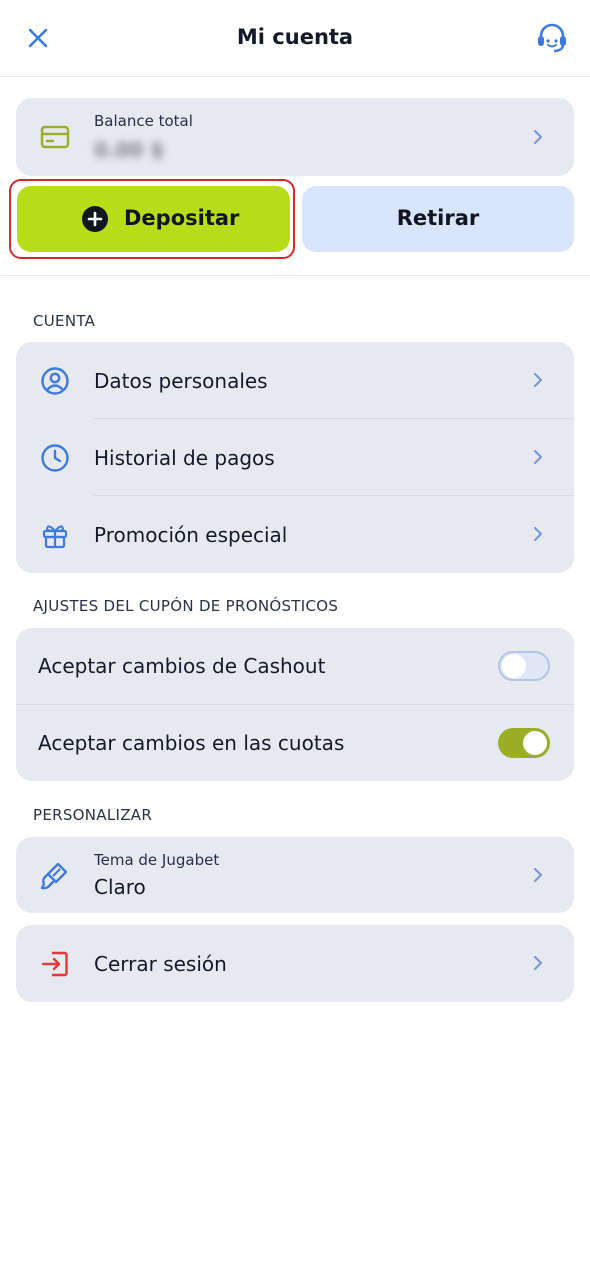 The height and width of the screenshot is (1280, 590). Describe the element at coordinates (120, 887) in the screenshot. I see `theme-value: Claro` at that location.